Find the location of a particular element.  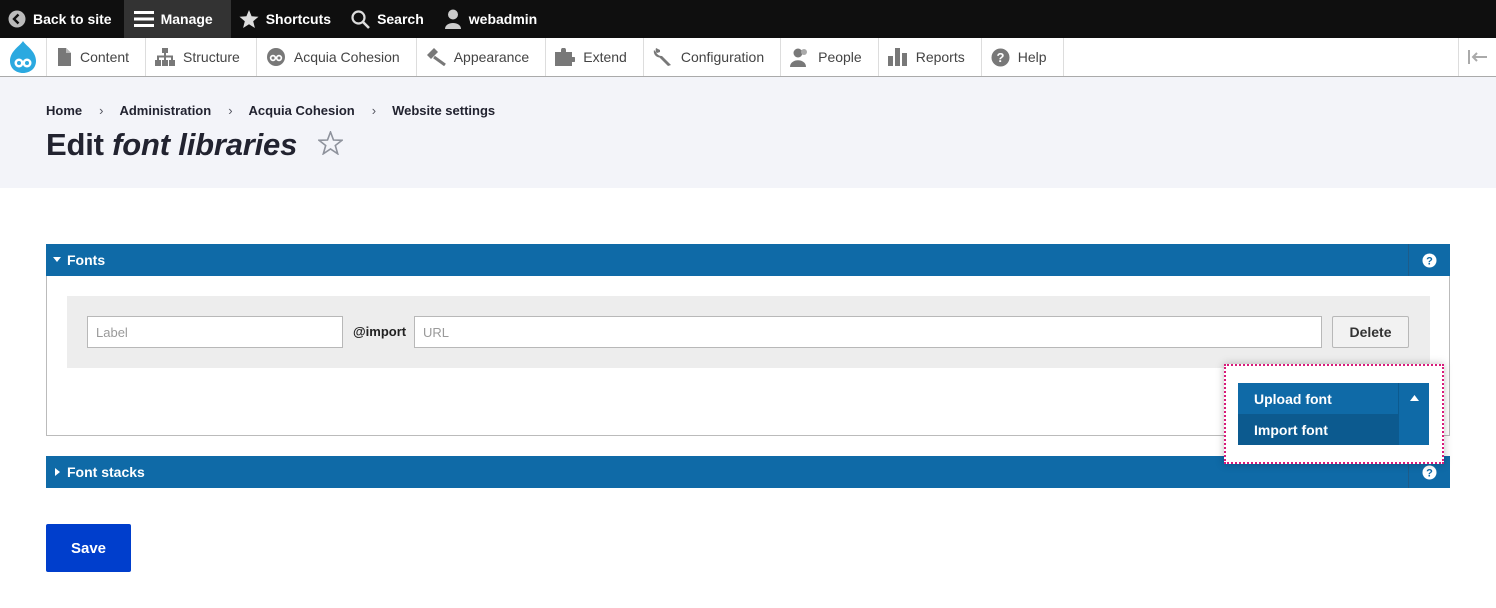

collapse-arrow-icon is located at coordinates (1477, 57).